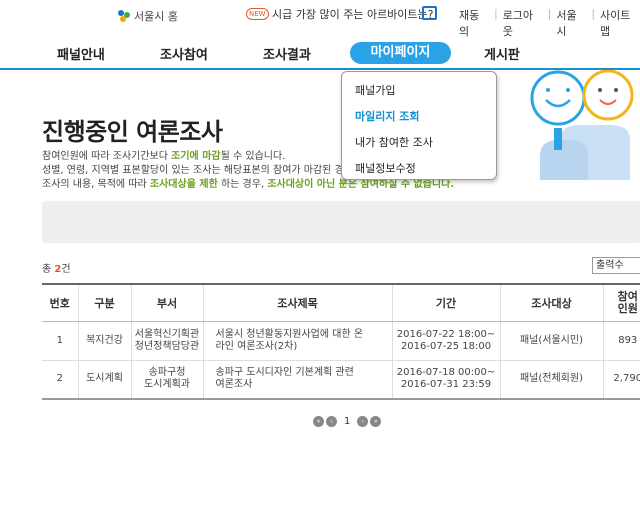  Describe the element at coordinates (551, 341) in the screenshot. I see `cell-target: 패널(서울시민)` at that location.